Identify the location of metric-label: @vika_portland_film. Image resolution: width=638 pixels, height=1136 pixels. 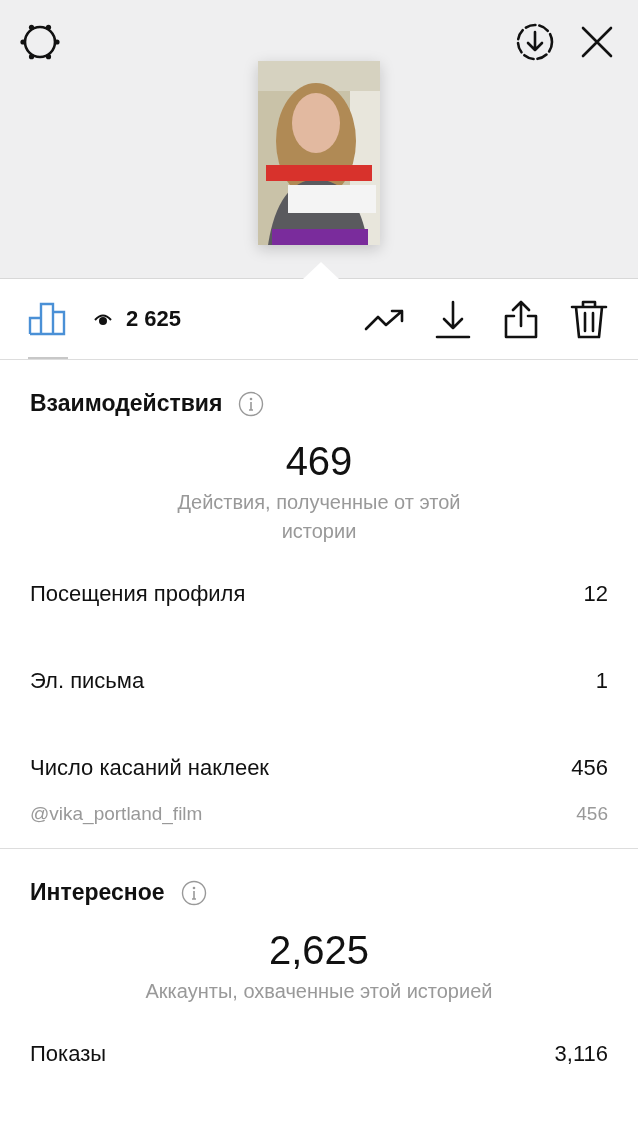
(116, 814).